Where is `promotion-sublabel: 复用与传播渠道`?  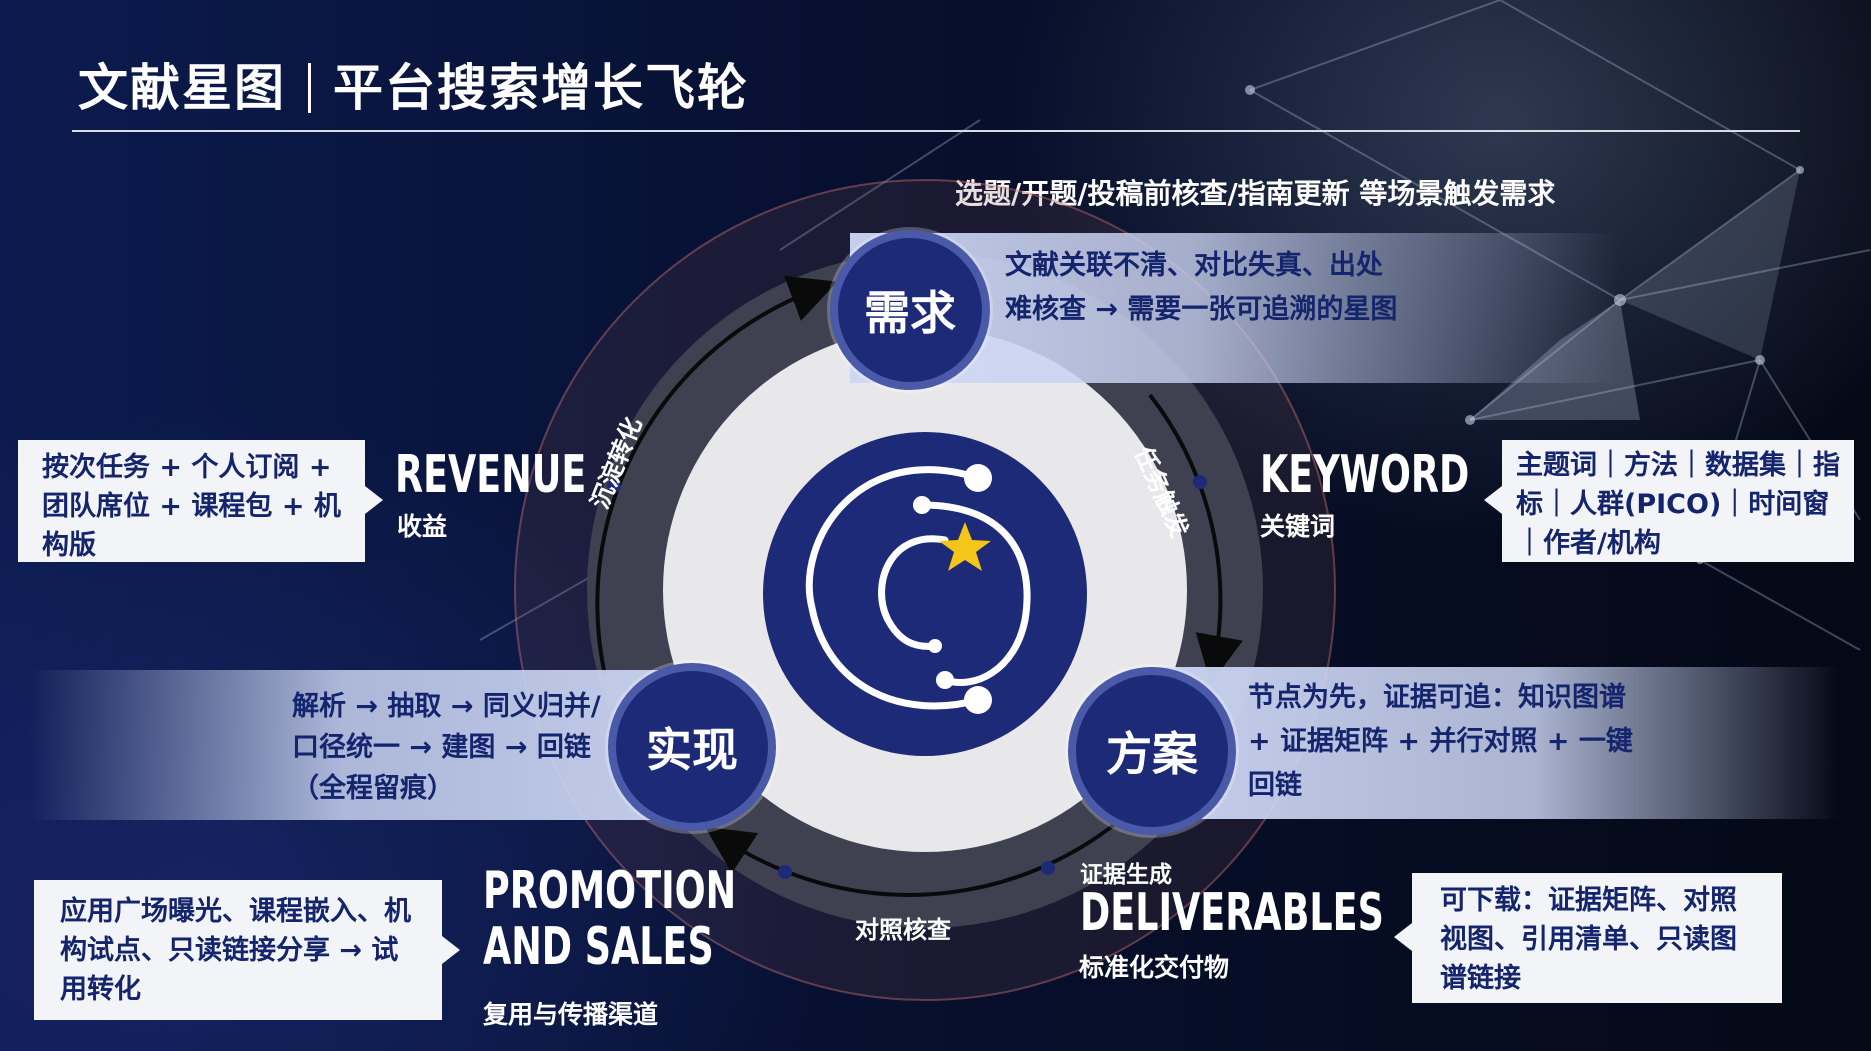 promotion-sublabel: 复用与传播渠道 is located at coordinates (571, 1014).